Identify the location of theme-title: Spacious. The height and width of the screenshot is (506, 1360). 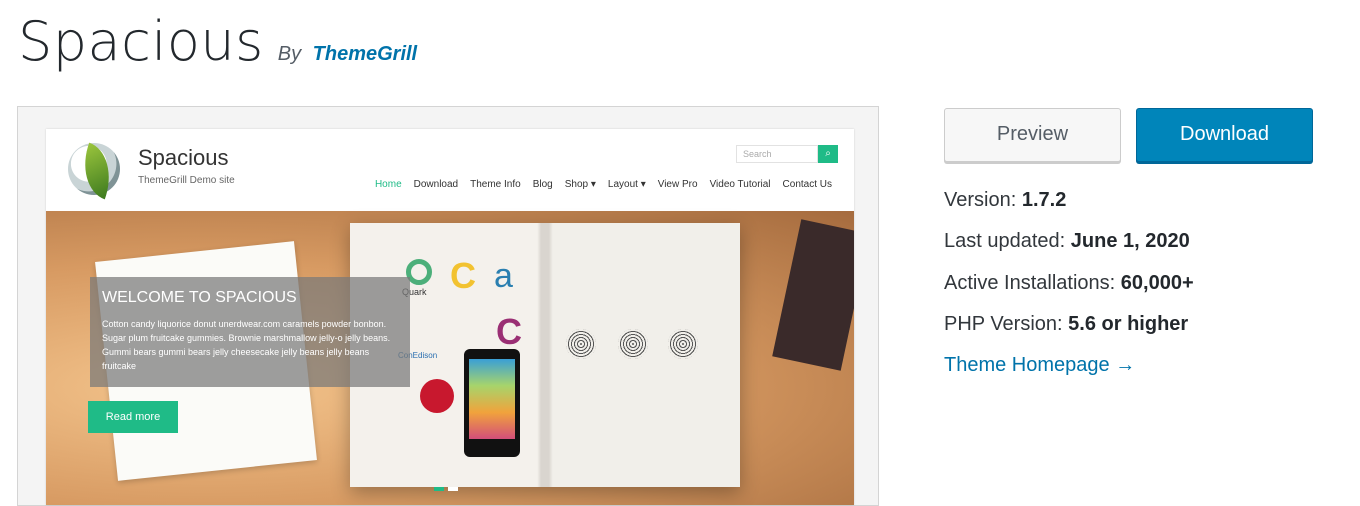
(141, 41).